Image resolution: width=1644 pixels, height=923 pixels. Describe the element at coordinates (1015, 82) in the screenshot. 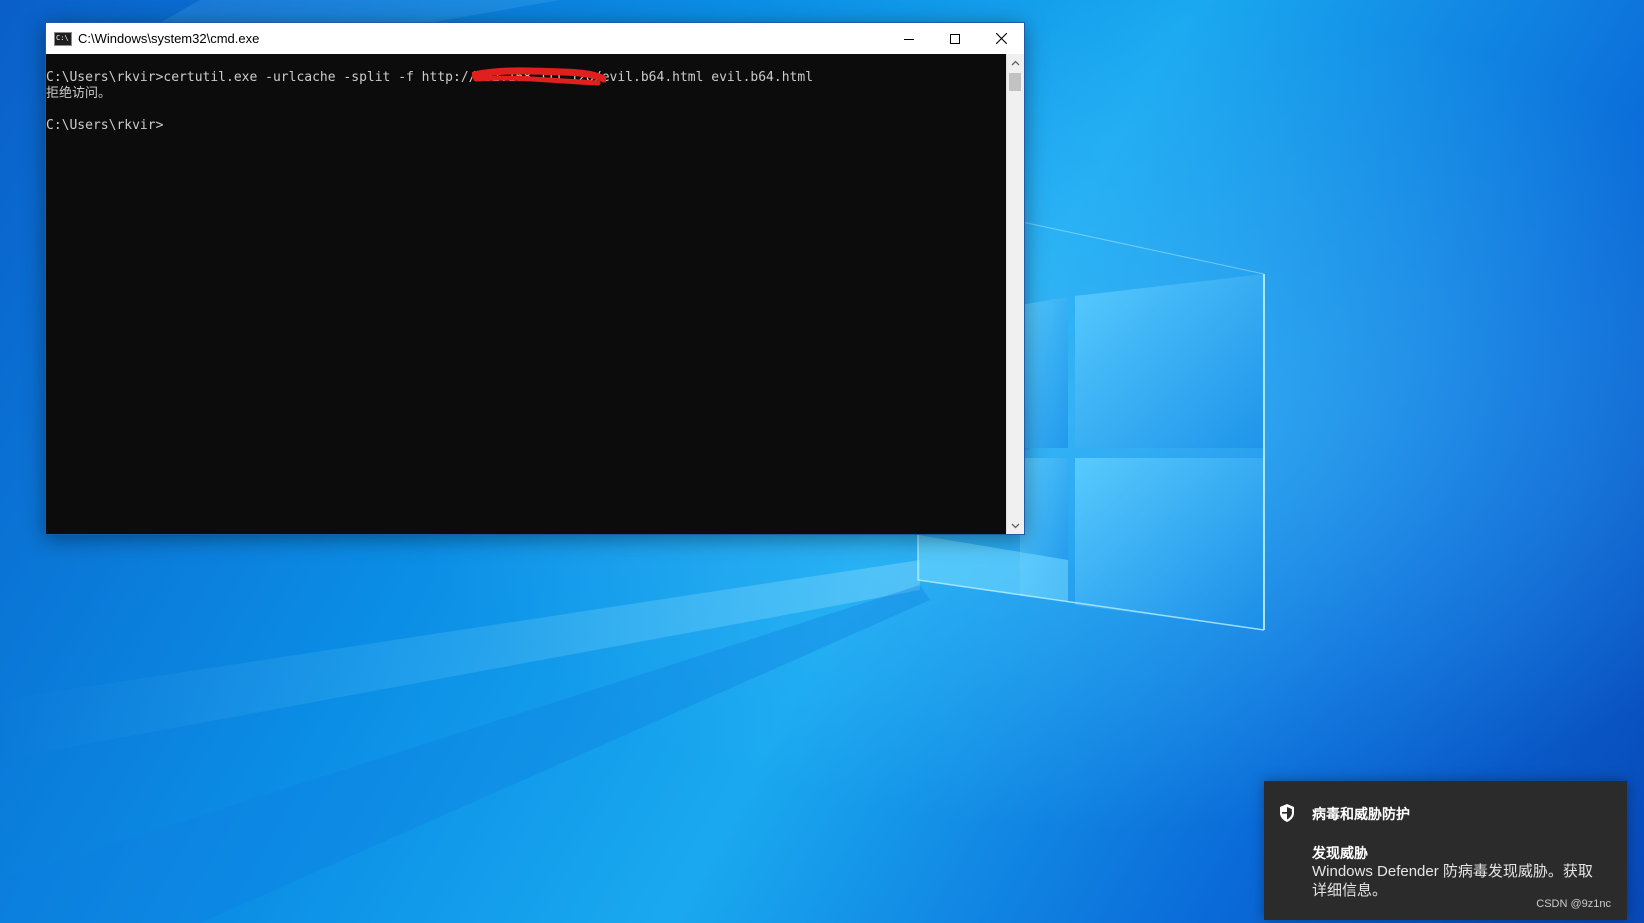

I see `scroll-thumb` at that location.